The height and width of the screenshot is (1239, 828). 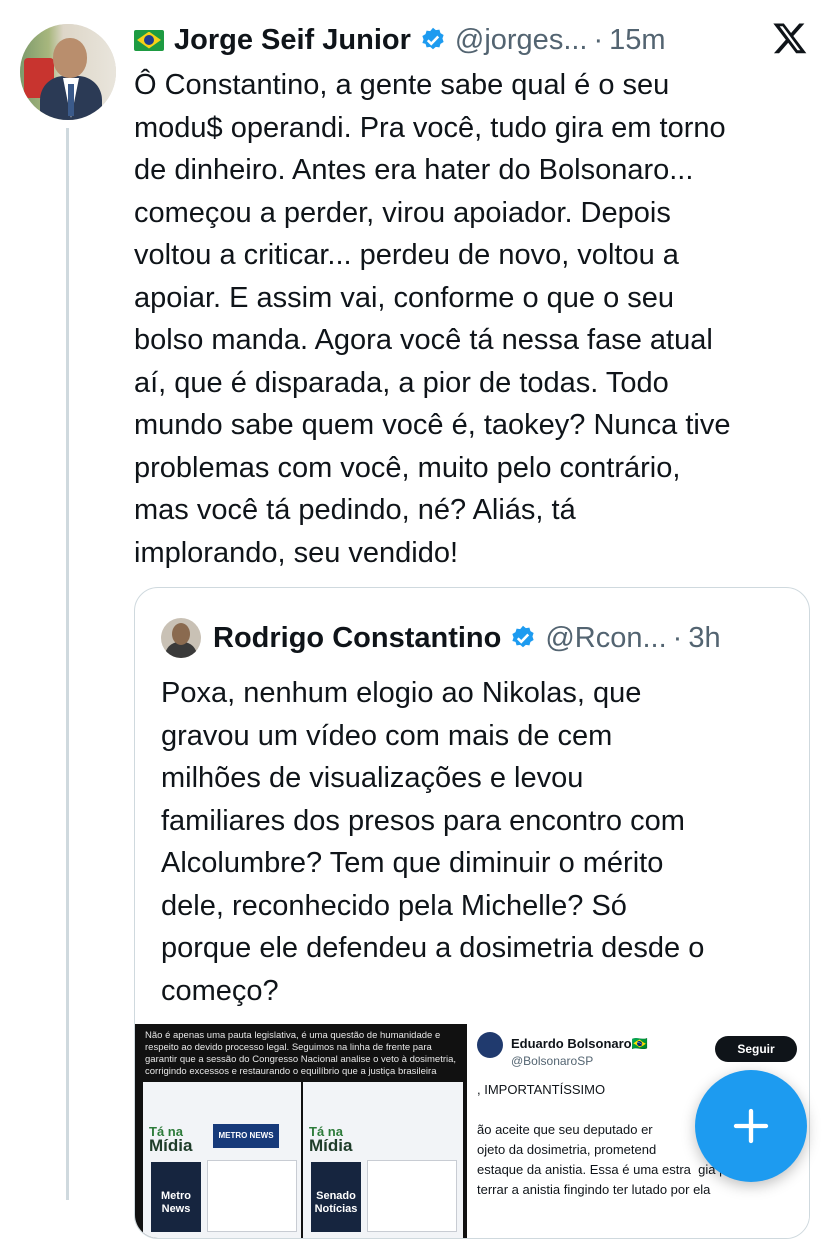 What do you see at coordinates (541, 1089) in the screenshot?
I see `embedded-title: , IMPORTANTÍSSIMO` at bounding box center [541, 1089].